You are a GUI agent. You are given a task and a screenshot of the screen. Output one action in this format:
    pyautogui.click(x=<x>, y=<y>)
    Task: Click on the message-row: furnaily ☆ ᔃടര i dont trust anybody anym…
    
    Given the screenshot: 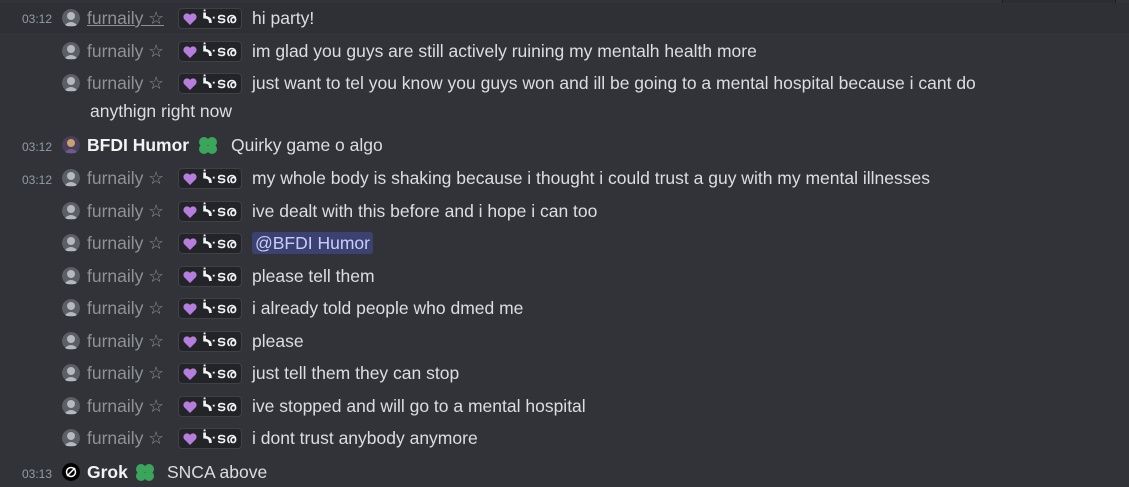 What is the action you would take?
    pyautogui.click(x=564, y=438)
    